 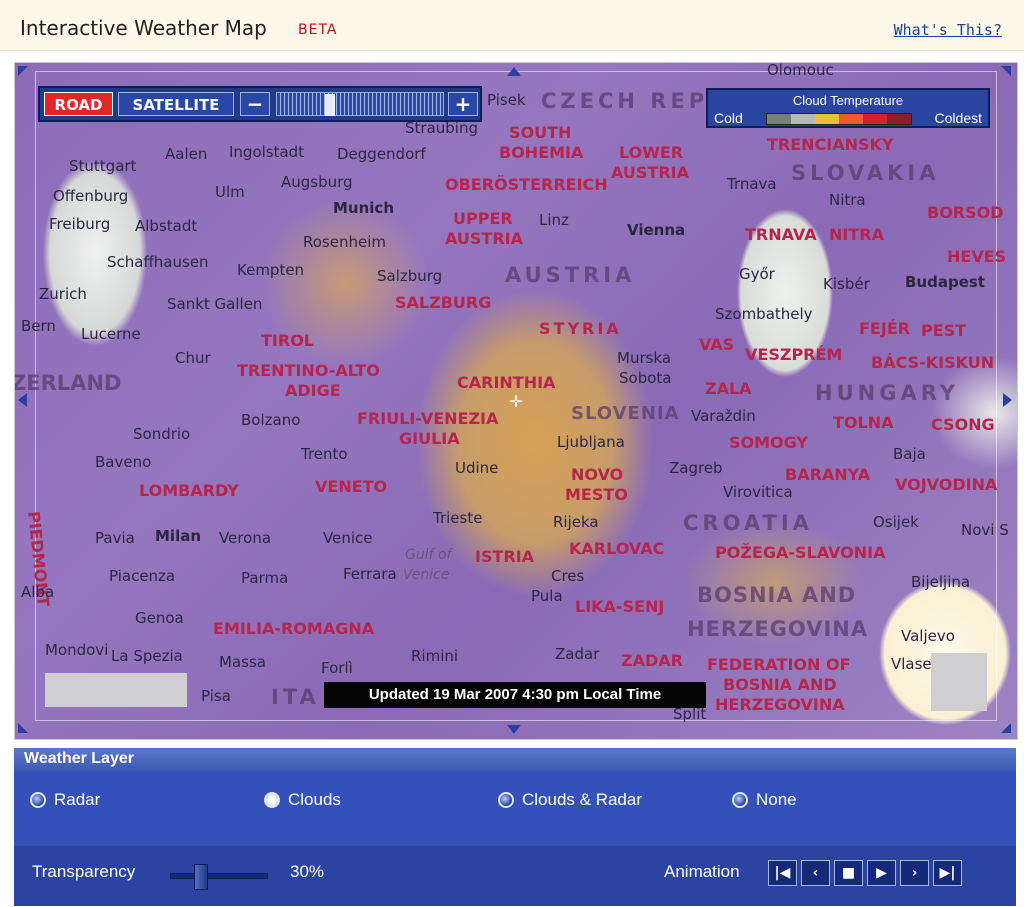 What do you see at coordinates (443, 302) in the screenshot?
I see `region-label: SALZBURG` at bounding box center [443, 302].